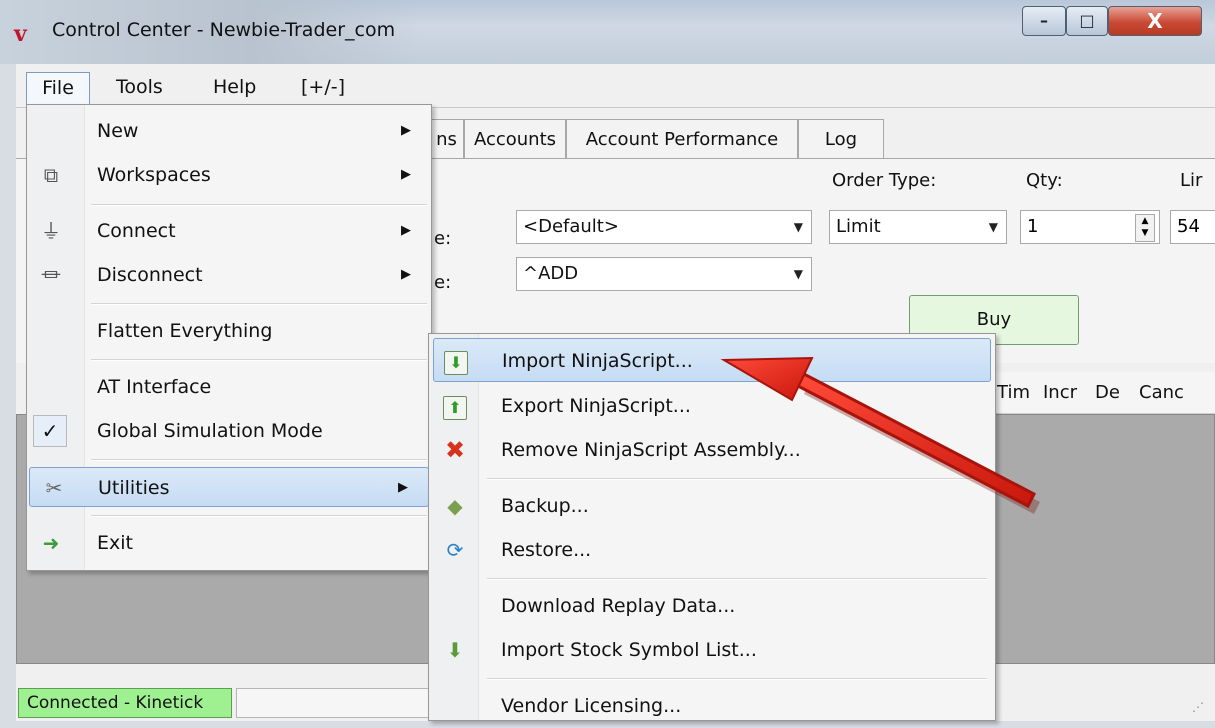  Describe the element at coordinates (229, 131) in the screenshot. I see `menu-item-new: New ▶` at that location.